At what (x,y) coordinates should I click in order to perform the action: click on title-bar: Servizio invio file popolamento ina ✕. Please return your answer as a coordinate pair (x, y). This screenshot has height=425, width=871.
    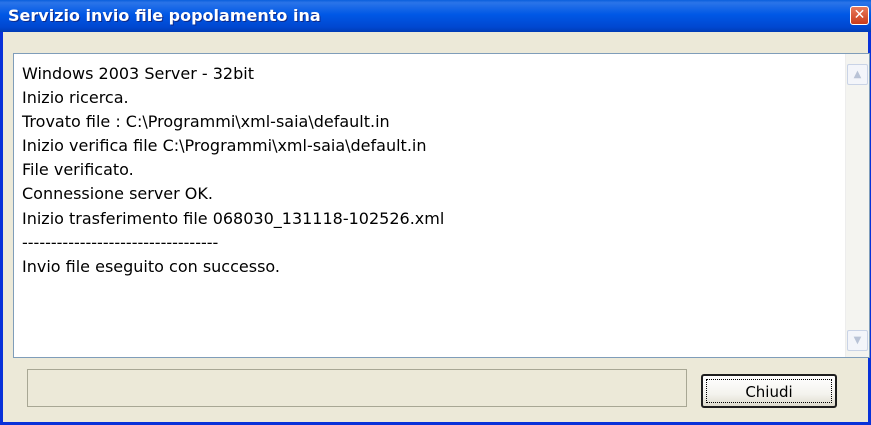
    Looking at the image, I should click on (435, 16).